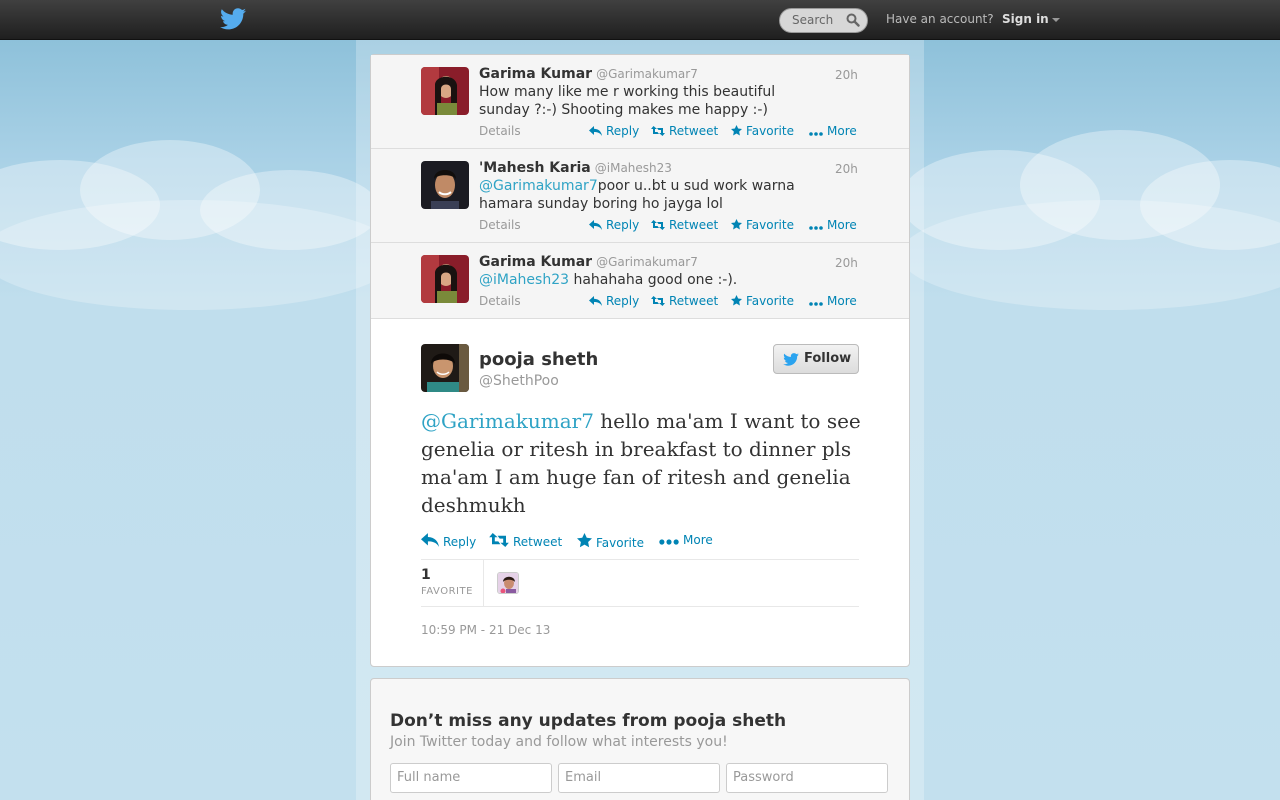 This screenshot has height=800, width=1280. What do you see at coordinates (426, 575) in the screenshot?
I see `favorites-count: 1` at bounding box center [426, 575].